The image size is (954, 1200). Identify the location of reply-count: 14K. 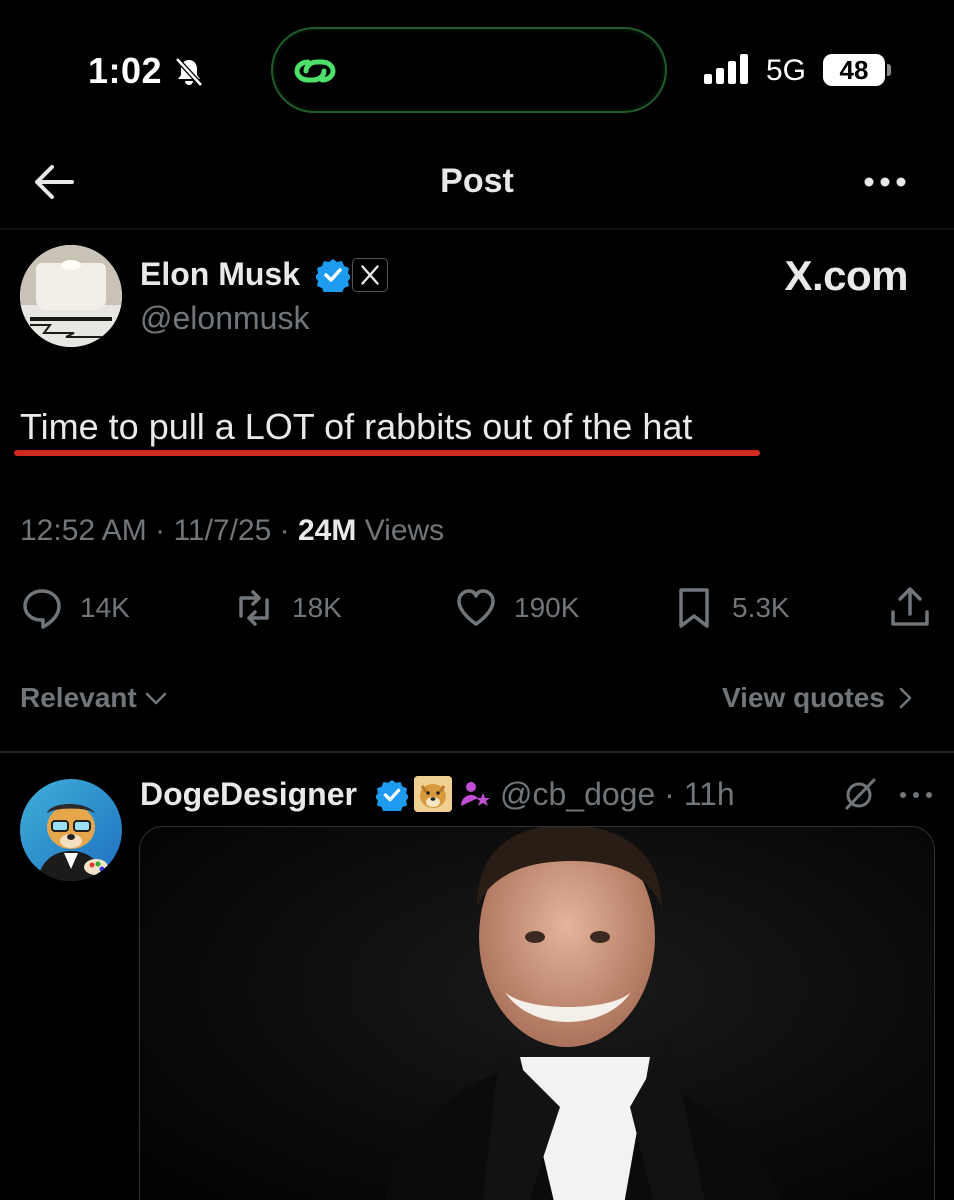
(105, 607).